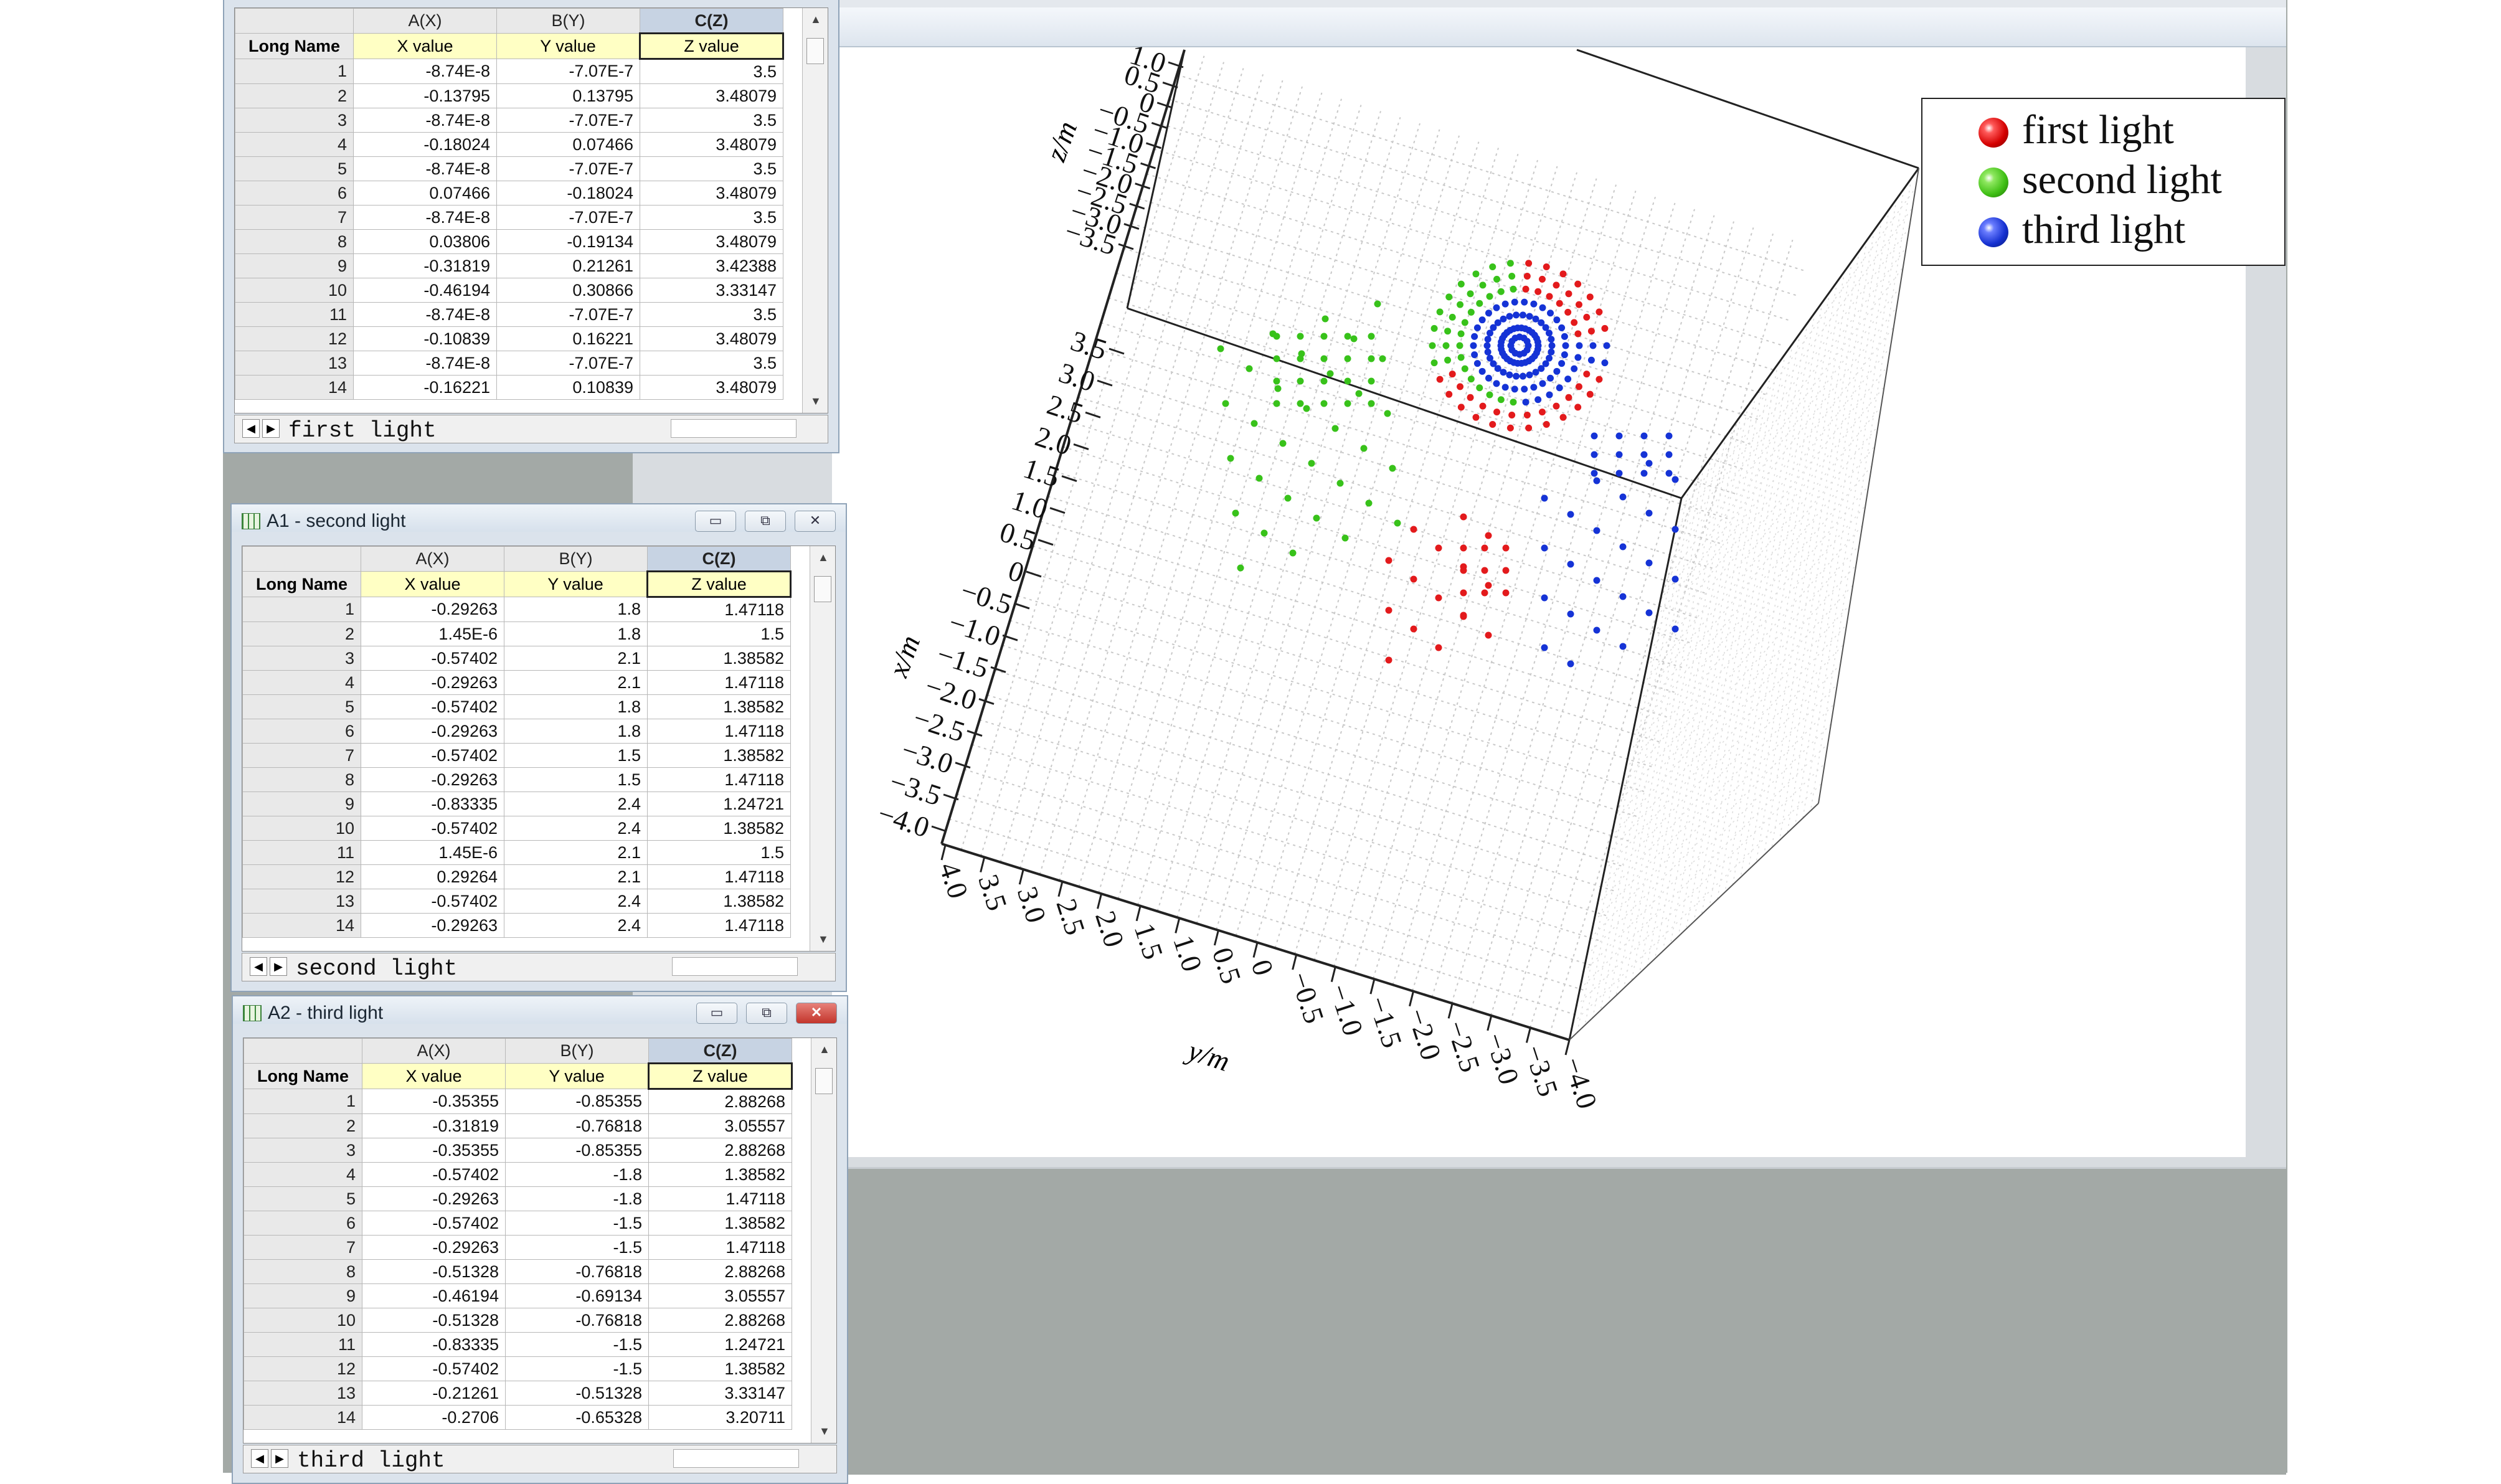 This screenshot has width=2501, height=1484. Describe the element at coordinates (568, 46) in the screenshot. I see `long-name-cell: Y value` at that location.